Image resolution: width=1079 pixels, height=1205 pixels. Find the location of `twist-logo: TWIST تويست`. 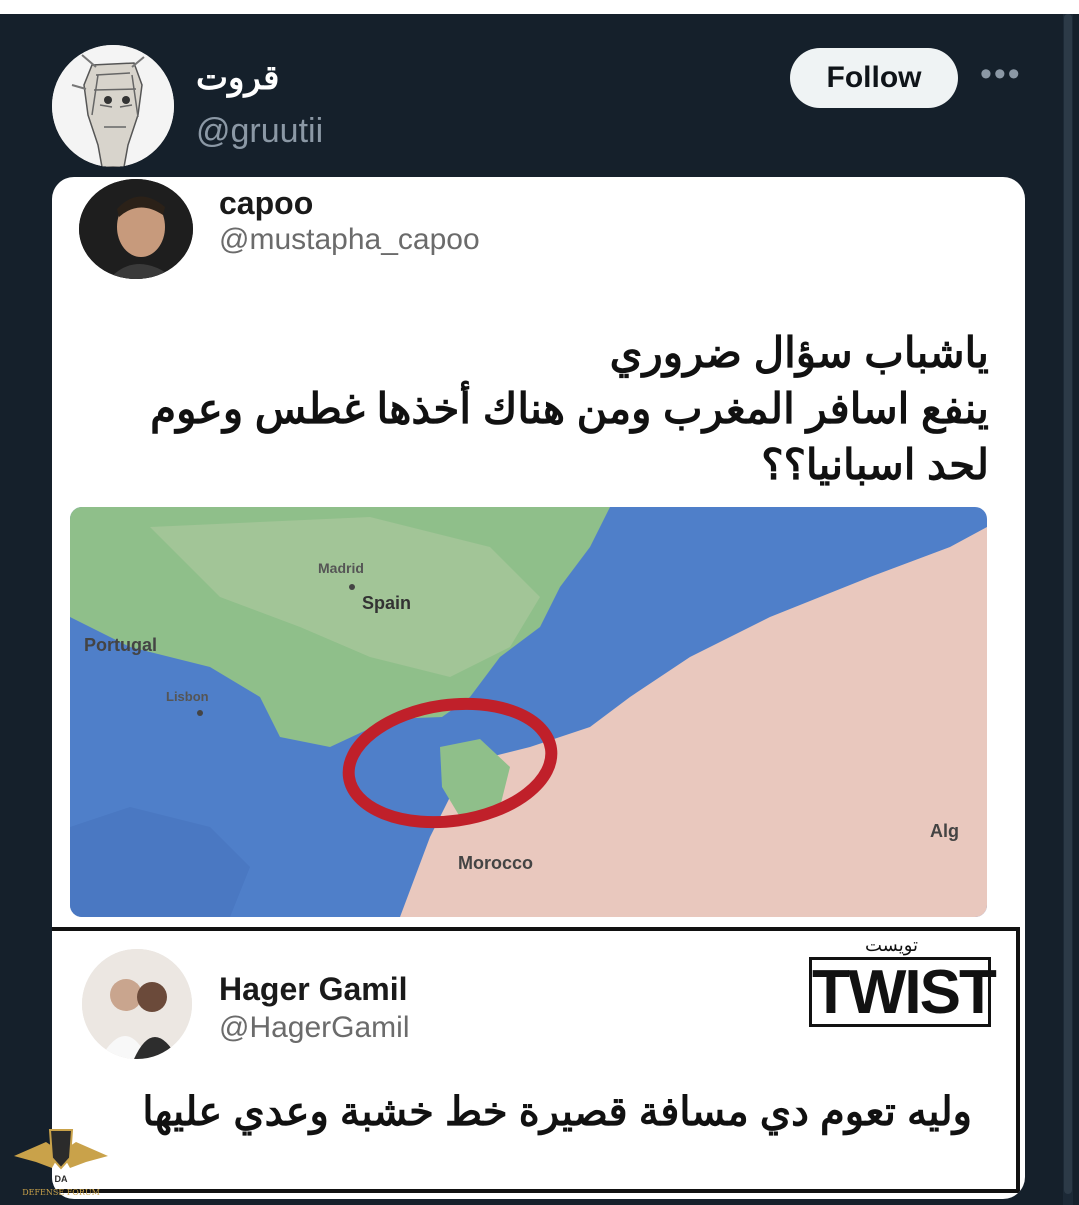

twist-logo: TWIST تويست is located at coordinates (903, 983).